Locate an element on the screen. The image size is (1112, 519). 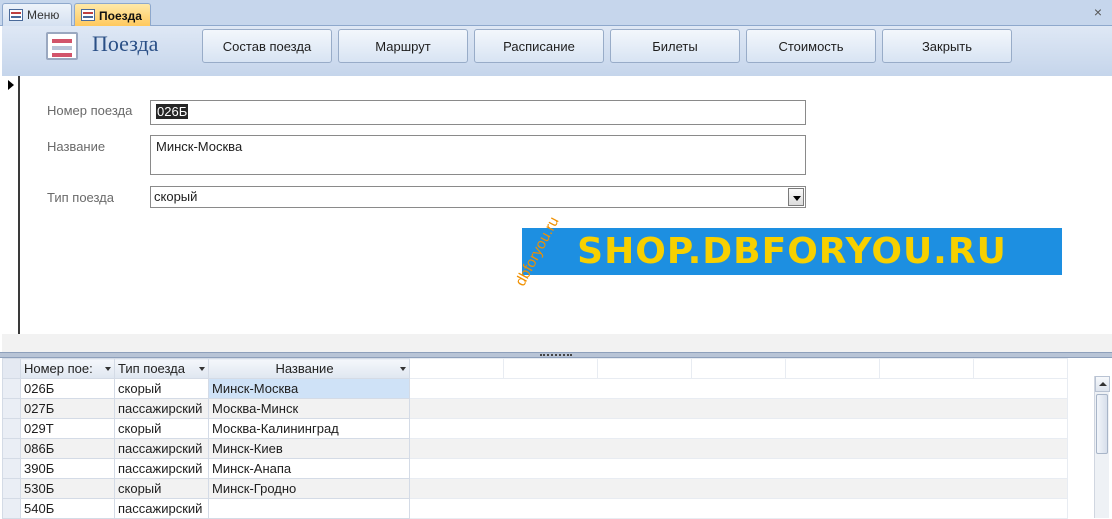
cell-name: Москва-Минск is located at coordinates (309, 408).